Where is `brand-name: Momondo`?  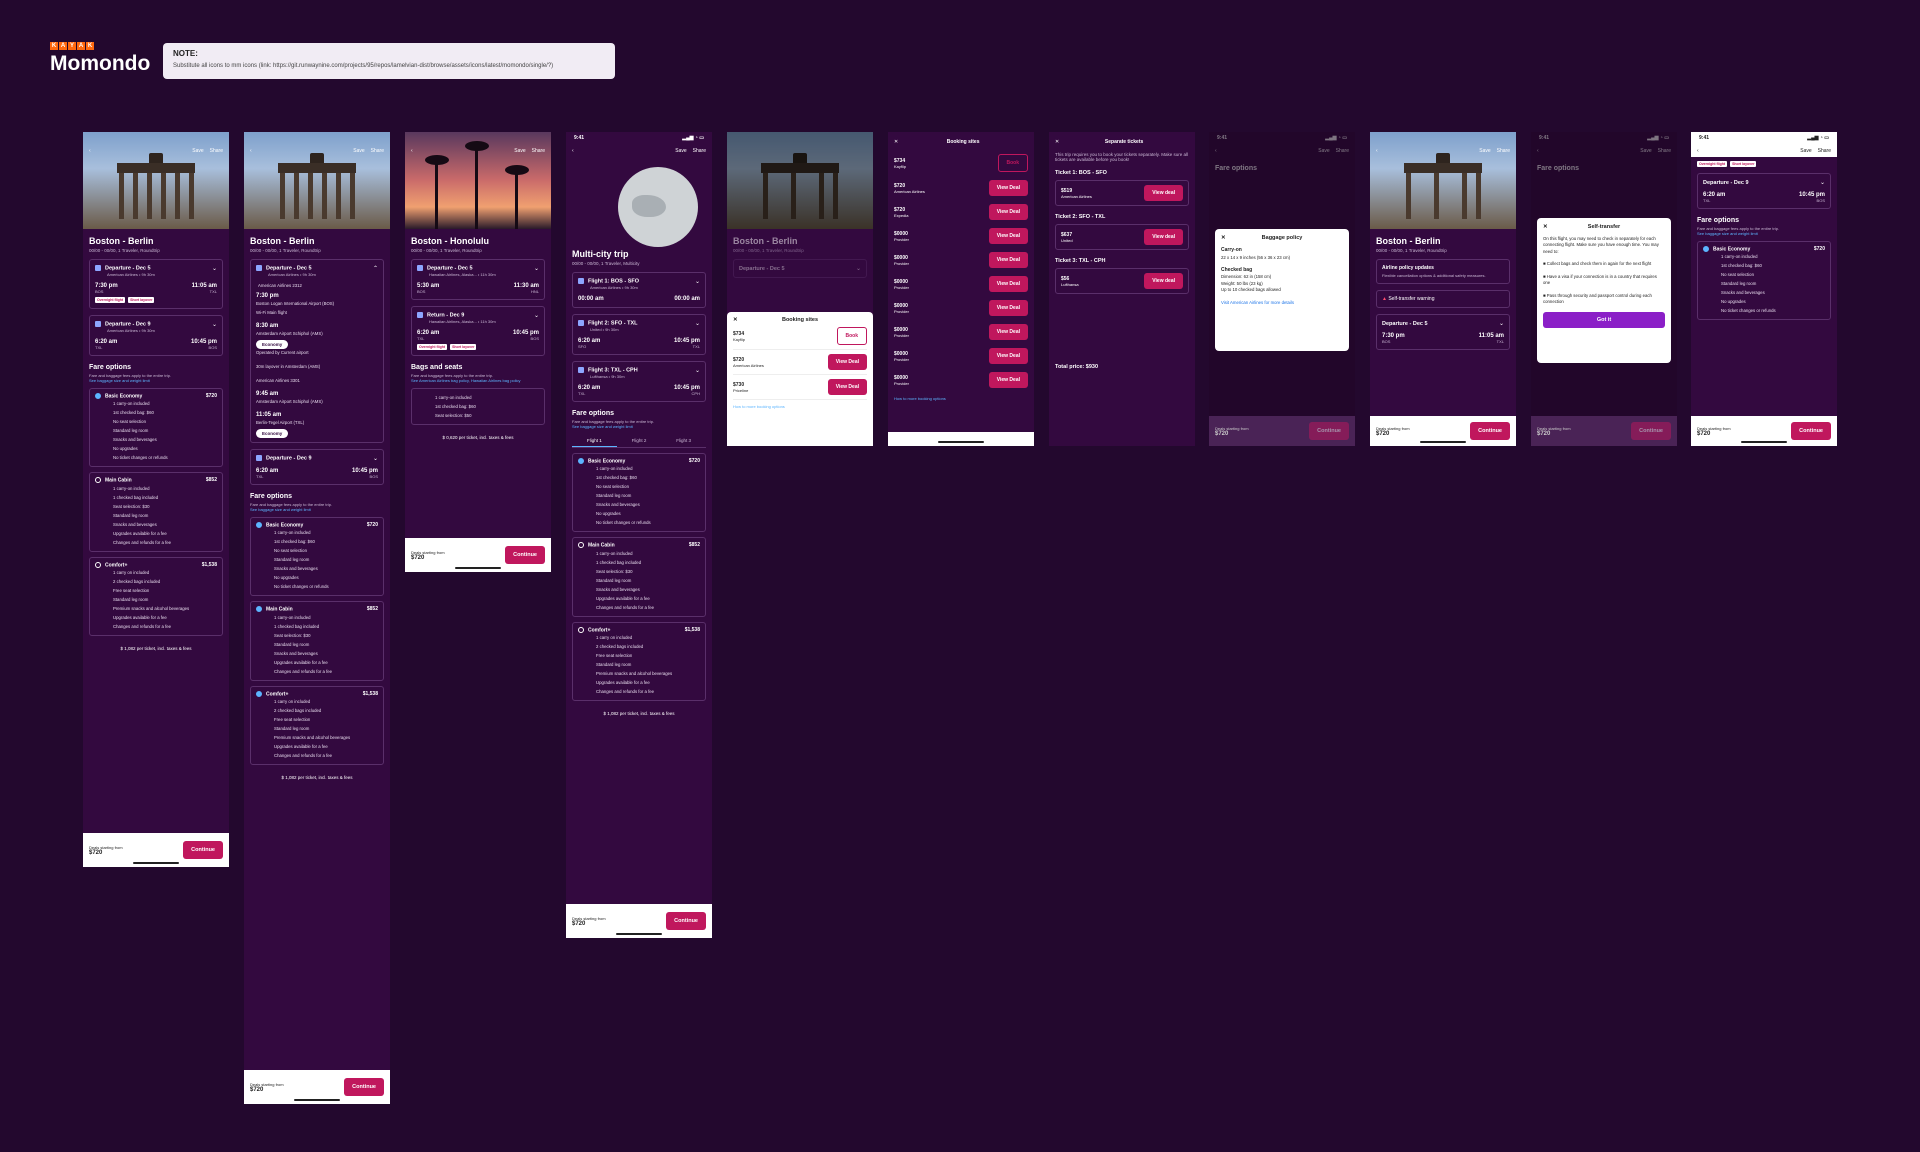 brand-name: Momondo is located at coordinates (100, 63).